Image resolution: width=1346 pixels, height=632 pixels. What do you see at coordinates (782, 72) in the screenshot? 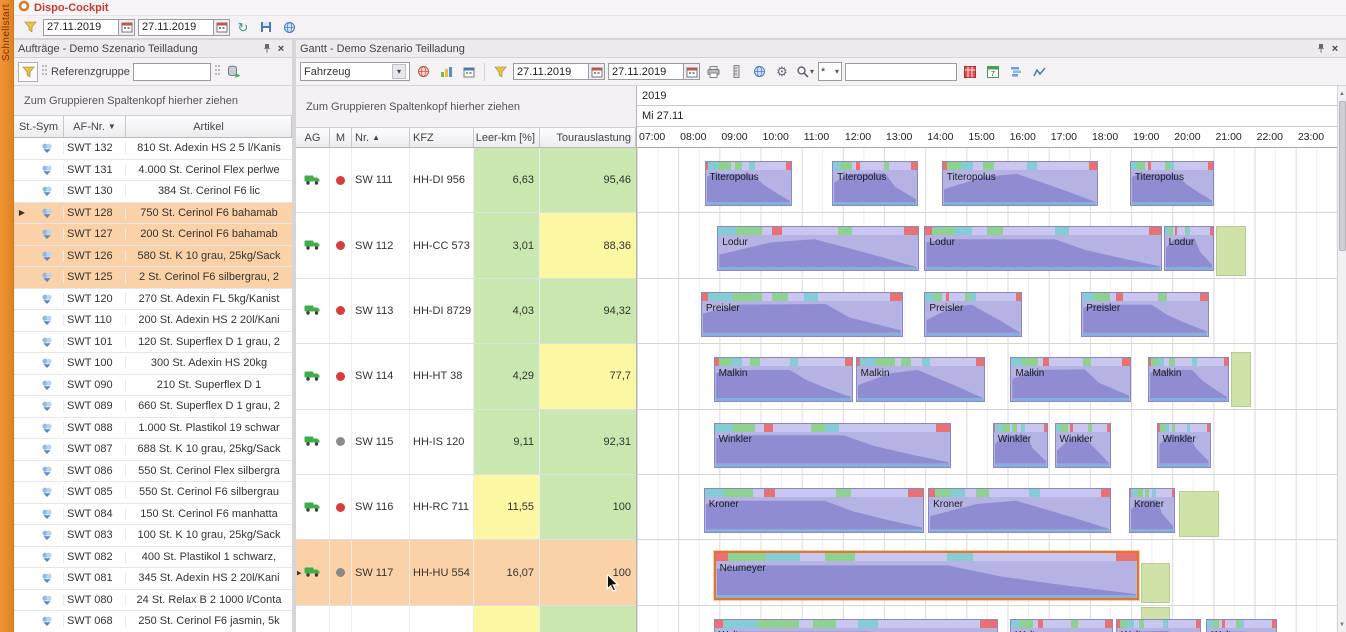
I see `gear-icon: ⚙` at bounding box center [782, 72].